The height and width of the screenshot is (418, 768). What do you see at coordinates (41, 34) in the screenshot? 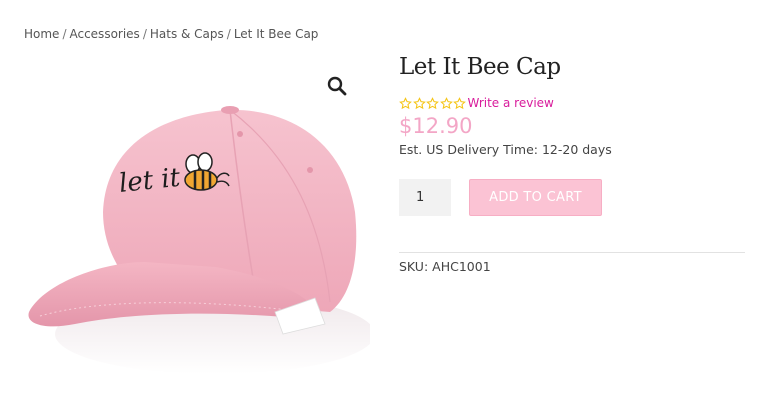
I see `breadcrumb-home: Home` at bounding box center [41, 34].